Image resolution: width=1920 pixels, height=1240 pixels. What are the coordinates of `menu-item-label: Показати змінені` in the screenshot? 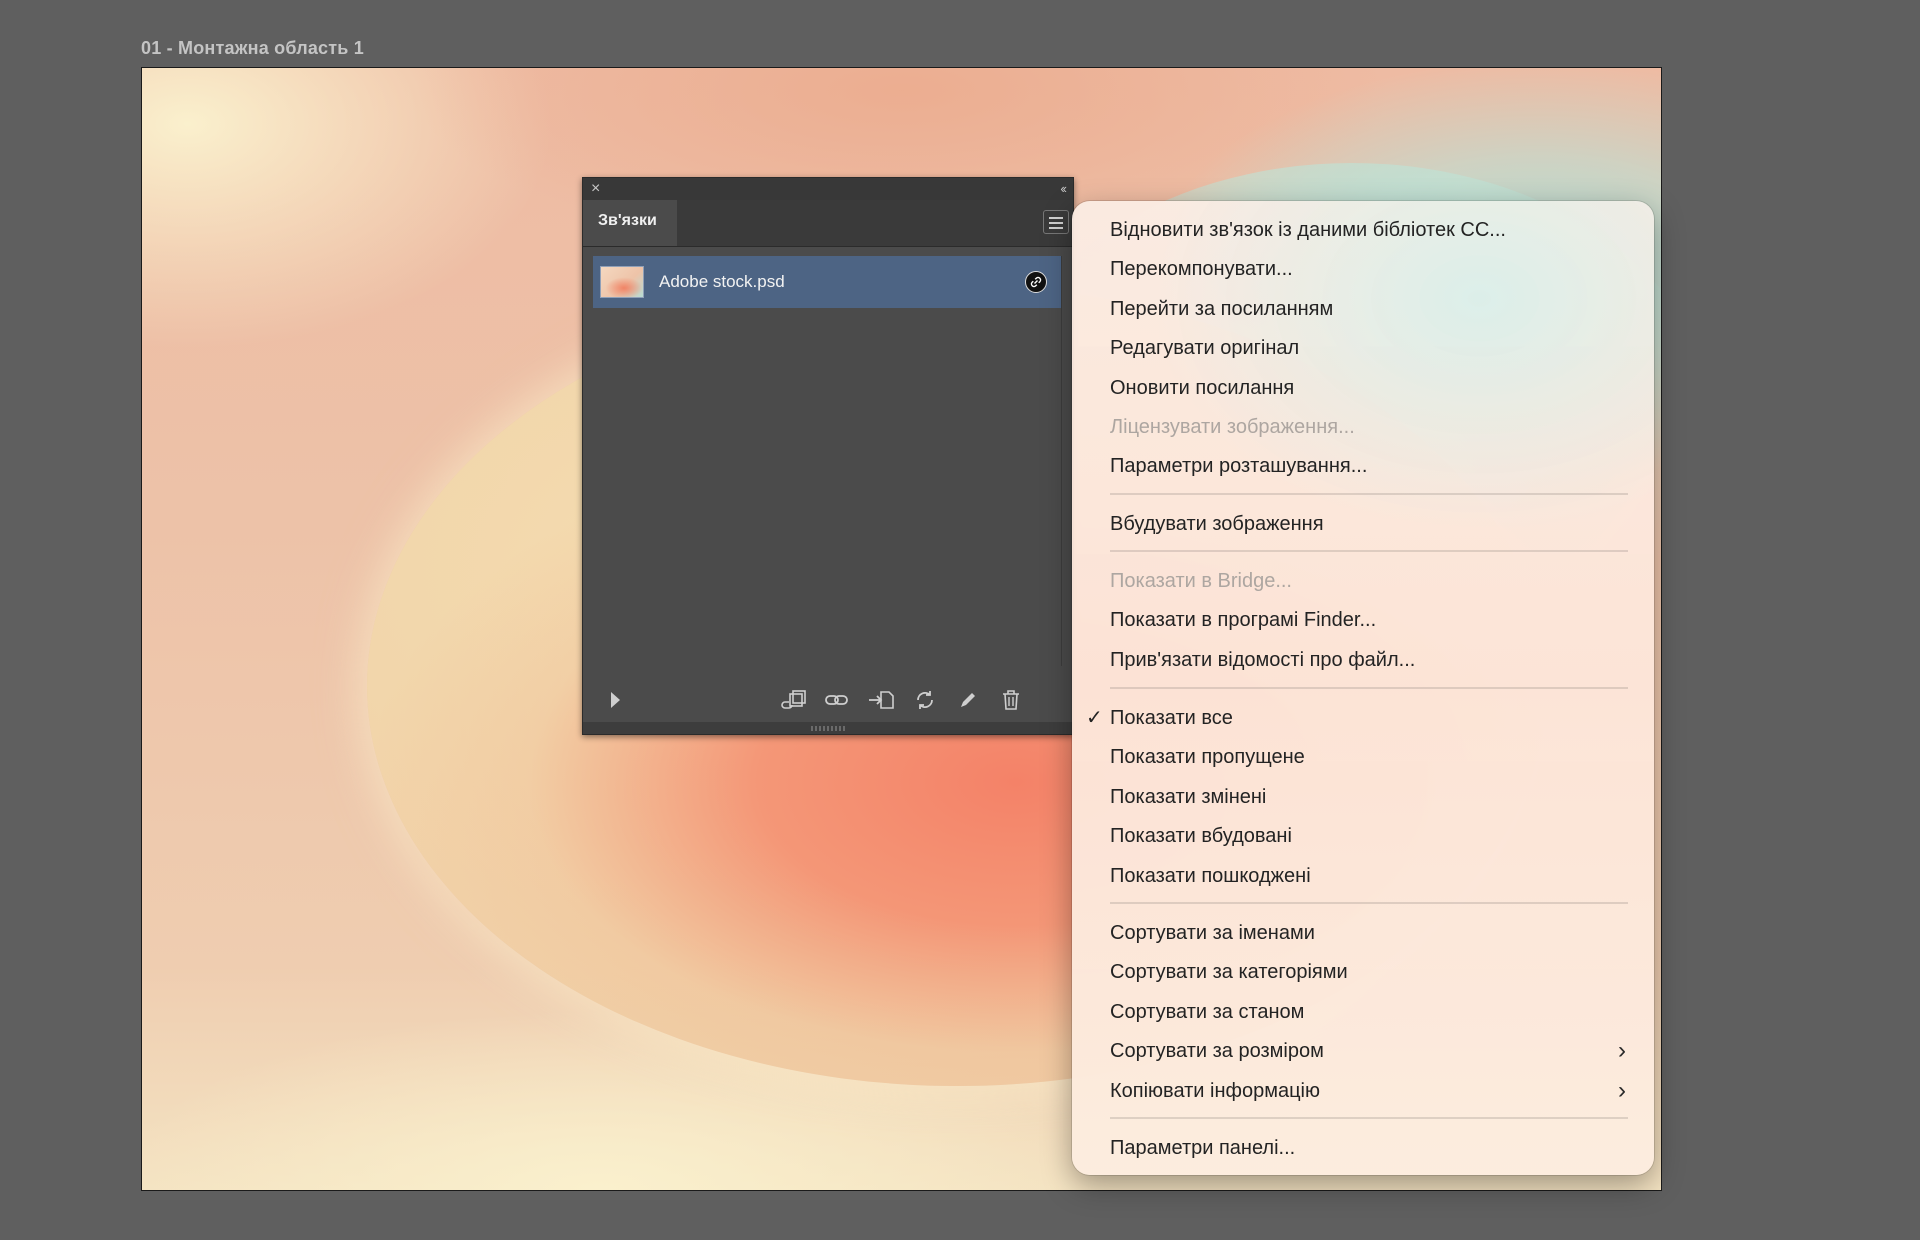 It's located at (1188, 797).